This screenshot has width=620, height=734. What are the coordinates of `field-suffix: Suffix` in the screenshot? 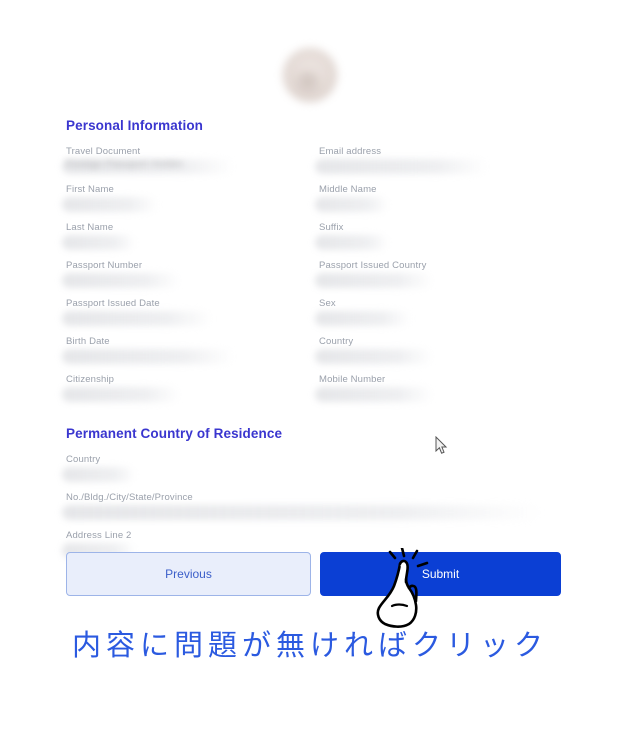 It's located at (438, 236).